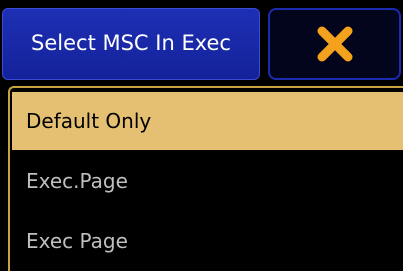  I want to click on close-icon, so click(334, 44).